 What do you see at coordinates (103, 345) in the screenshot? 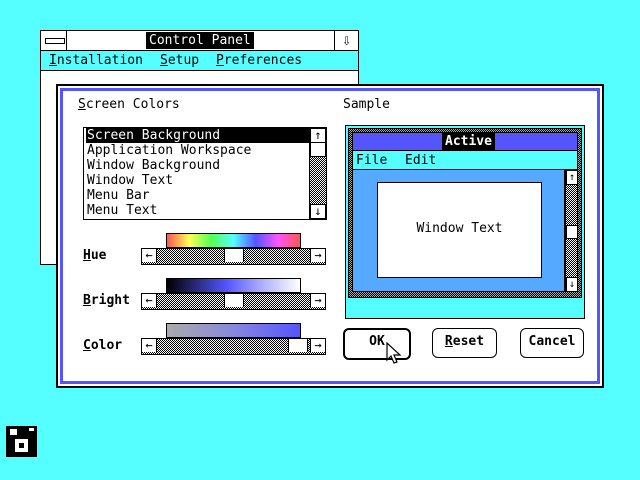
I see `color-label: Color` at bounding box center [103, 345].